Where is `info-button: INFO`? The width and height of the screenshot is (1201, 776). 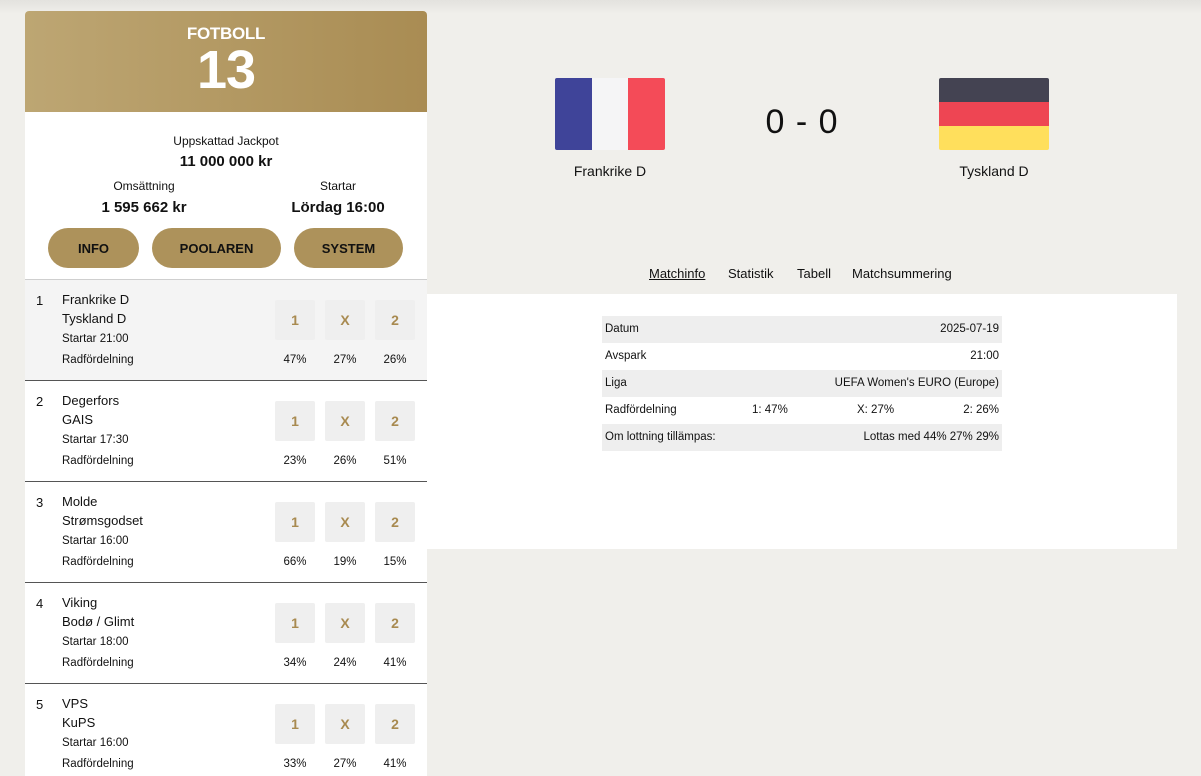
info-button: INFO is located at coordinates (93, 248).